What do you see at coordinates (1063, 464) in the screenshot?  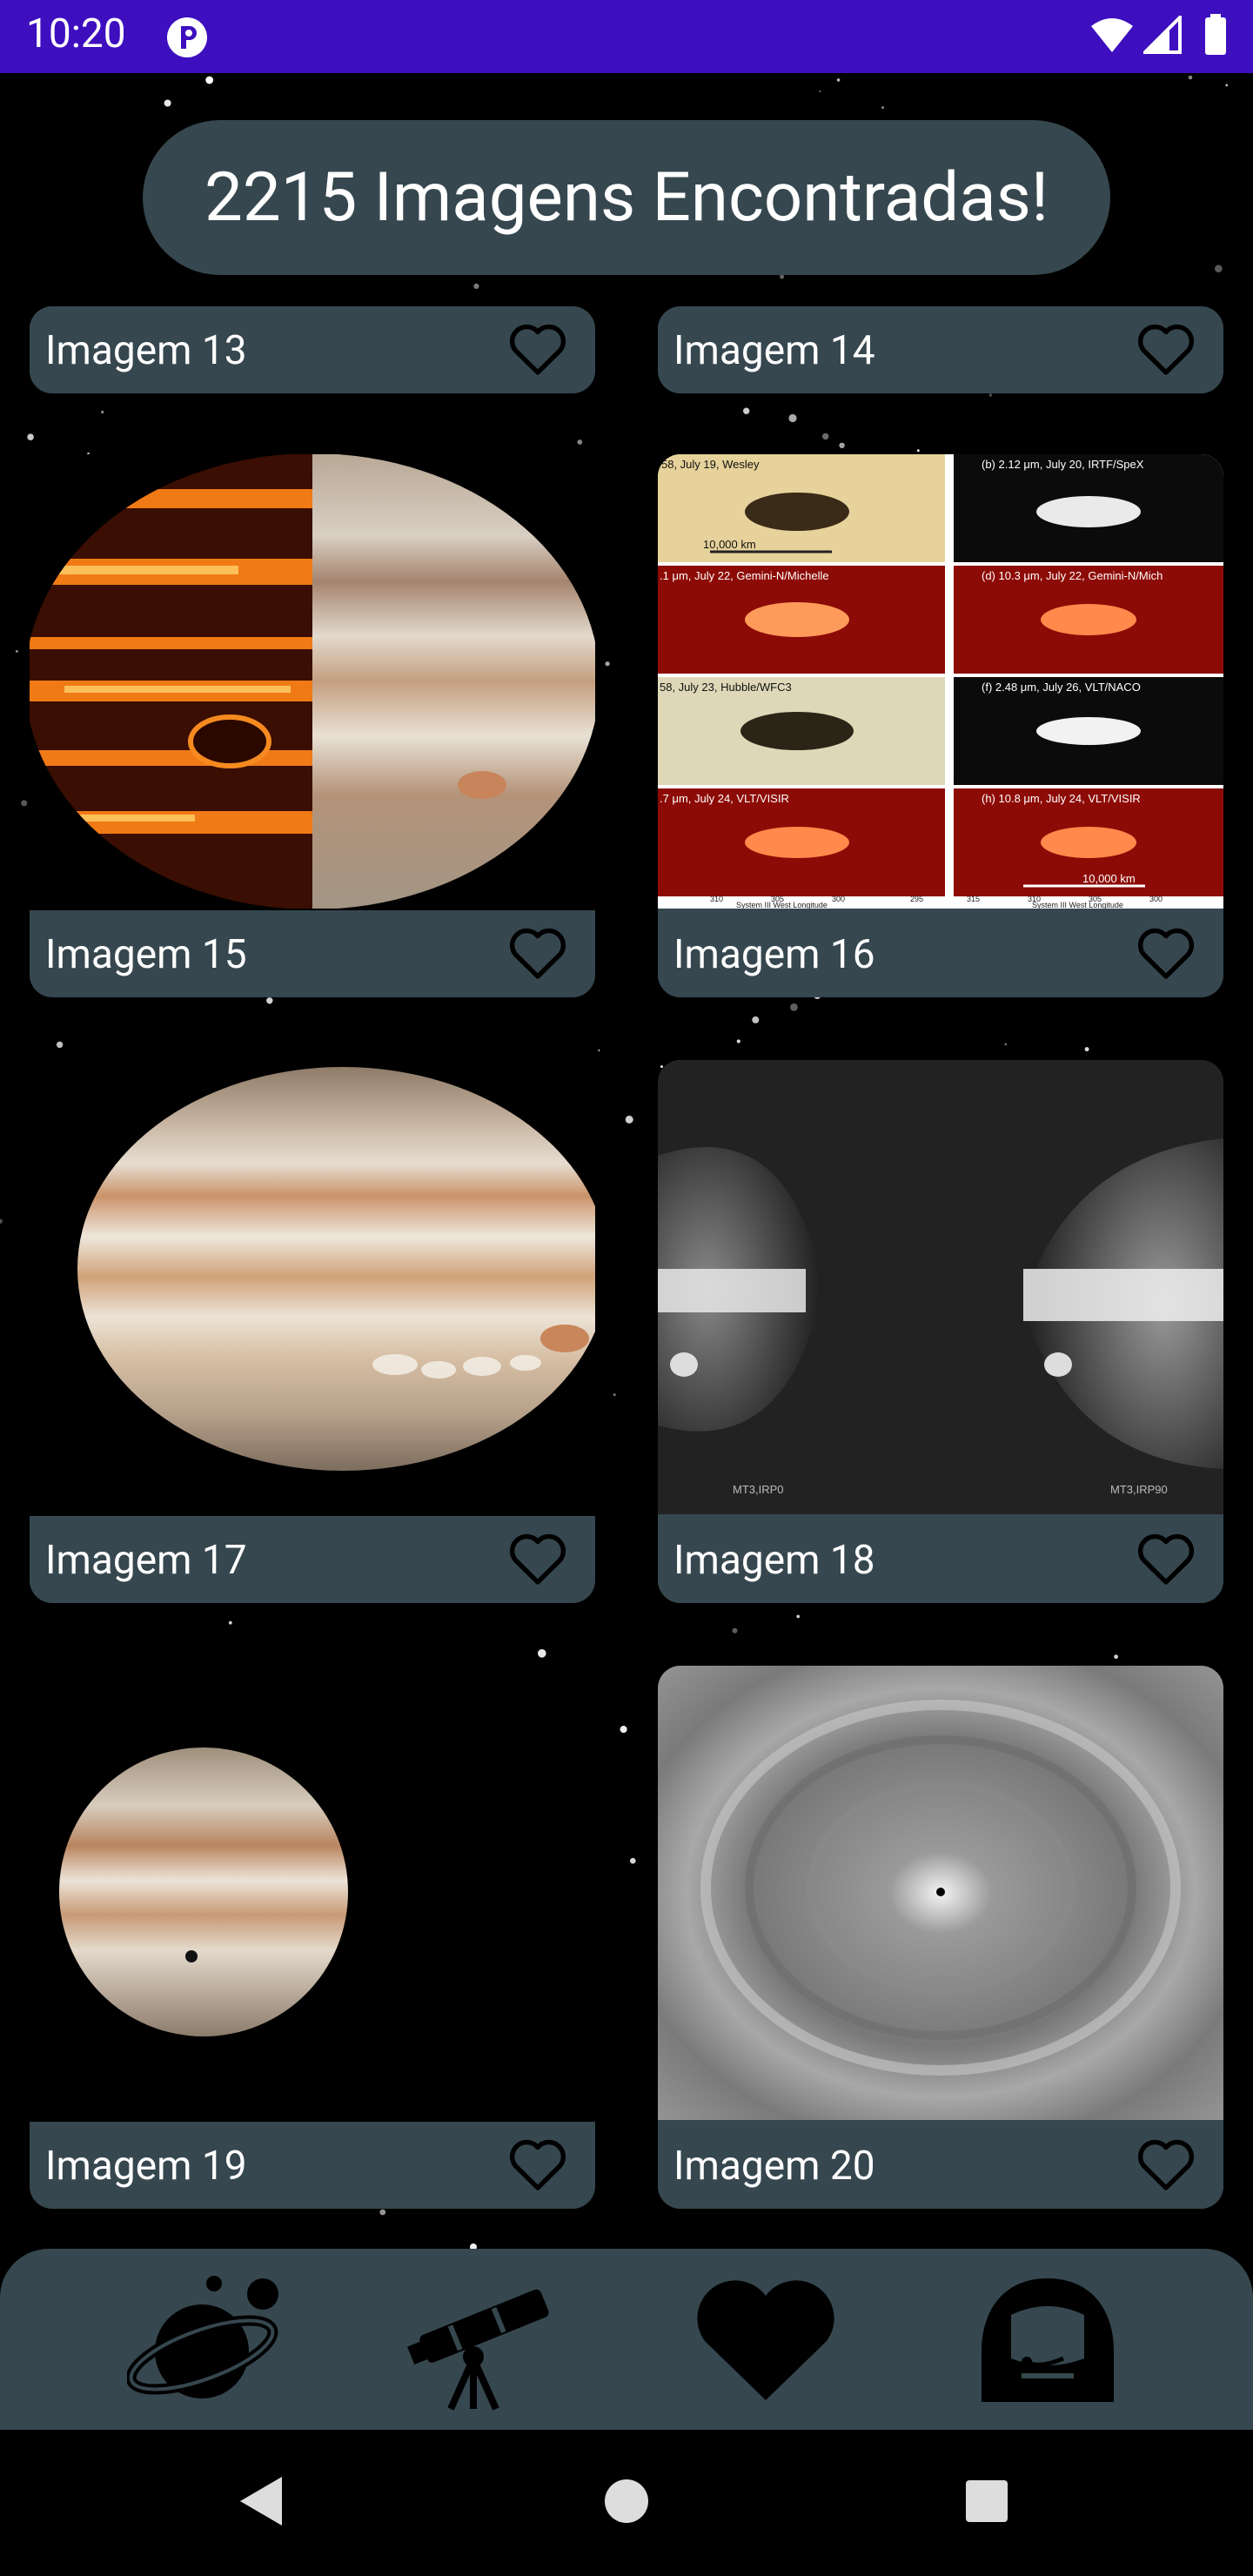 I see `panel-b-caption: (b) 2.12 μm, July 20, IRTF/SpeX` at bounding box center [1063, 464].